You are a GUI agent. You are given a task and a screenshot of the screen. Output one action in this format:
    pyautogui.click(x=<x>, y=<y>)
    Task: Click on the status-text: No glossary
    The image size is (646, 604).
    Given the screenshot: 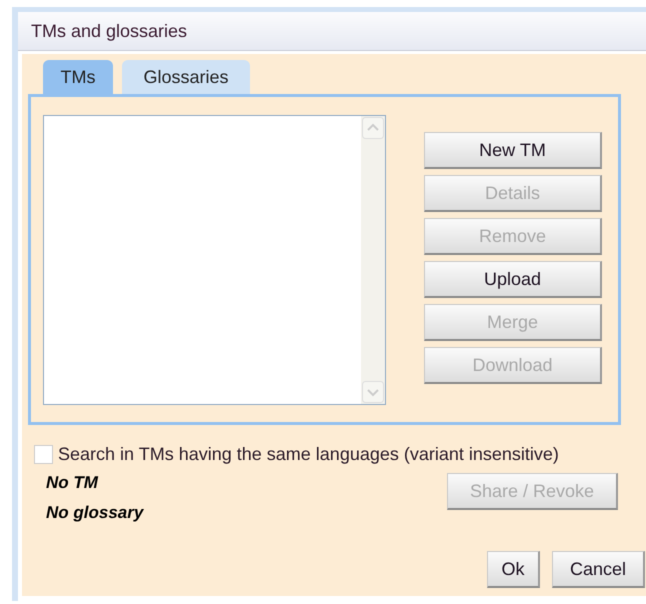 What is the action you would take?
    pyautogui.click(x=95, y=513)
    